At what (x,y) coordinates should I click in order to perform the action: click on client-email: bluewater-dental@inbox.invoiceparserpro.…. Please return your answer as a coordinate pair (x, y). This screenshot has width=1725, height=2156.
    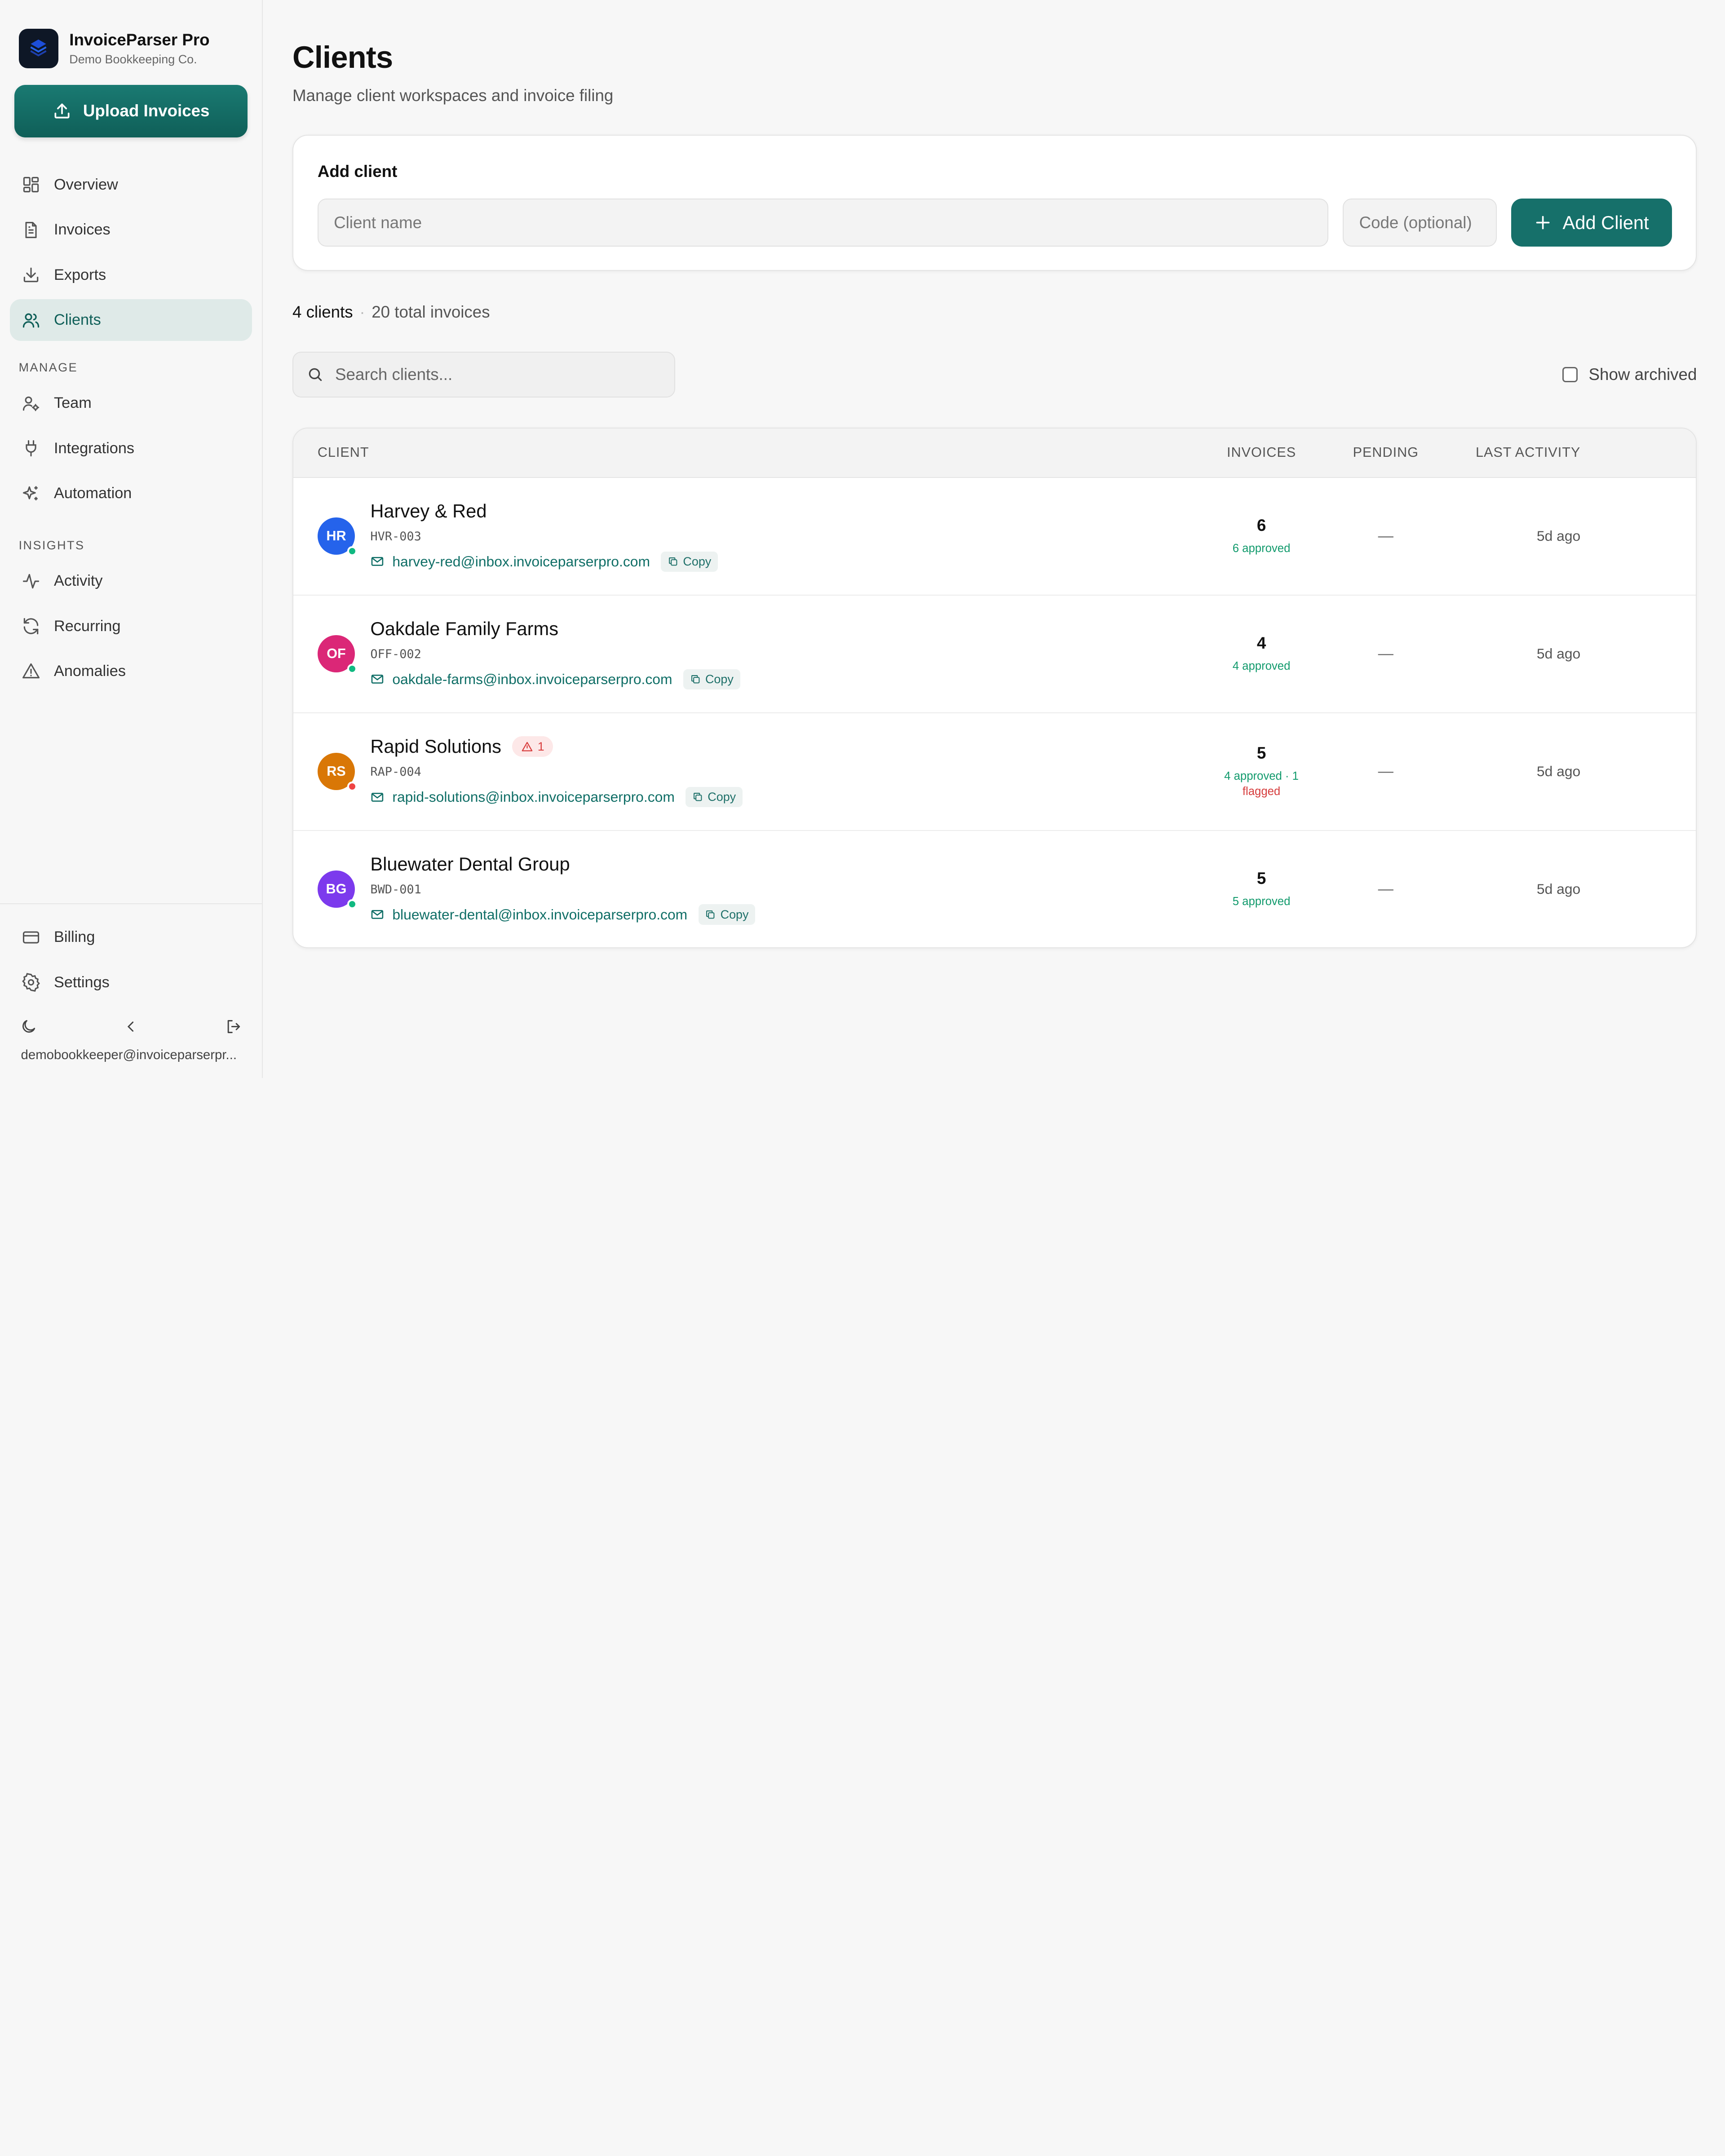
    Looking at the image, I should click on (539, 915).